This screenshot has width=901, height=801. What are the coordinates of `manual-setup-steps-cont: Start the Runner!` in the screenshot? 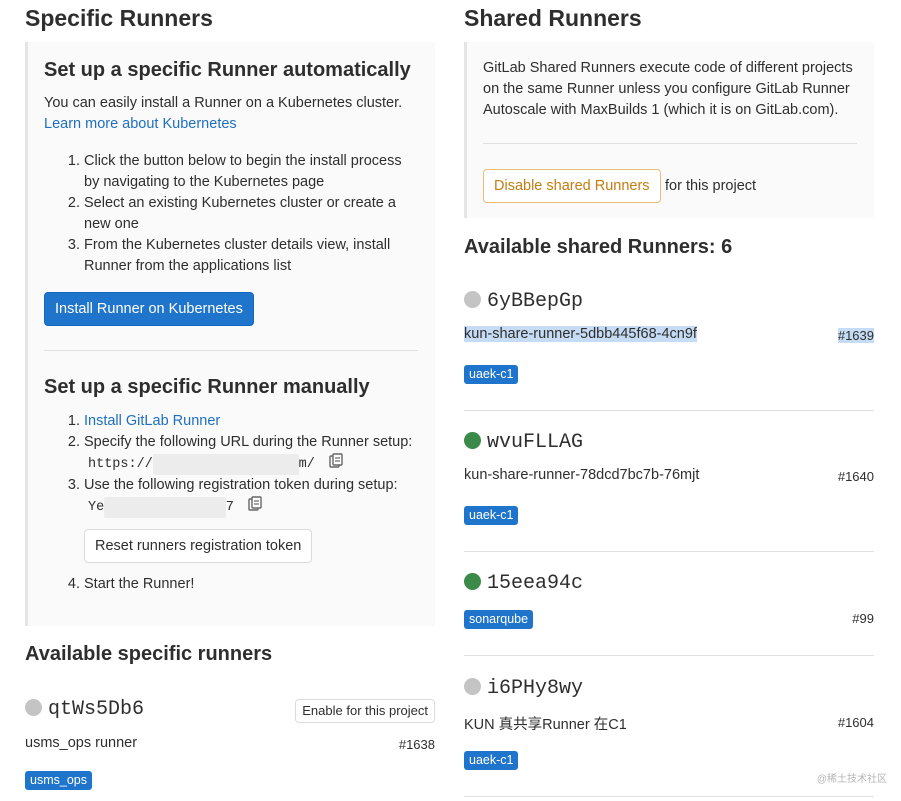 It's located at (119, 584).